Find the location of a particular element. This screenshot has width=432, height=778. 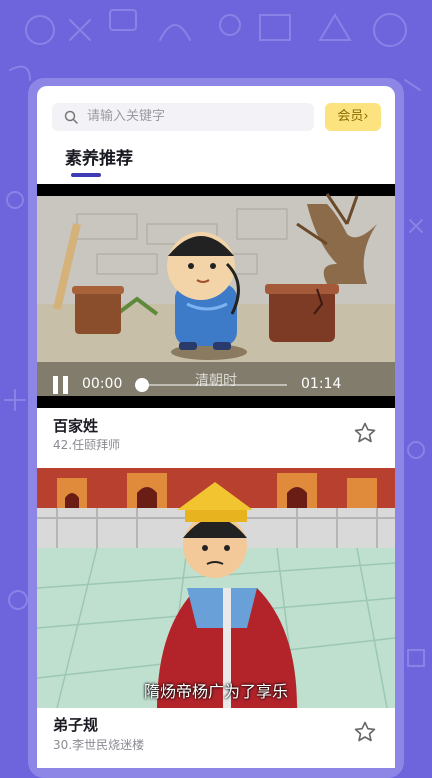

vip-button: 会员› is located at coordinates (353, 117).